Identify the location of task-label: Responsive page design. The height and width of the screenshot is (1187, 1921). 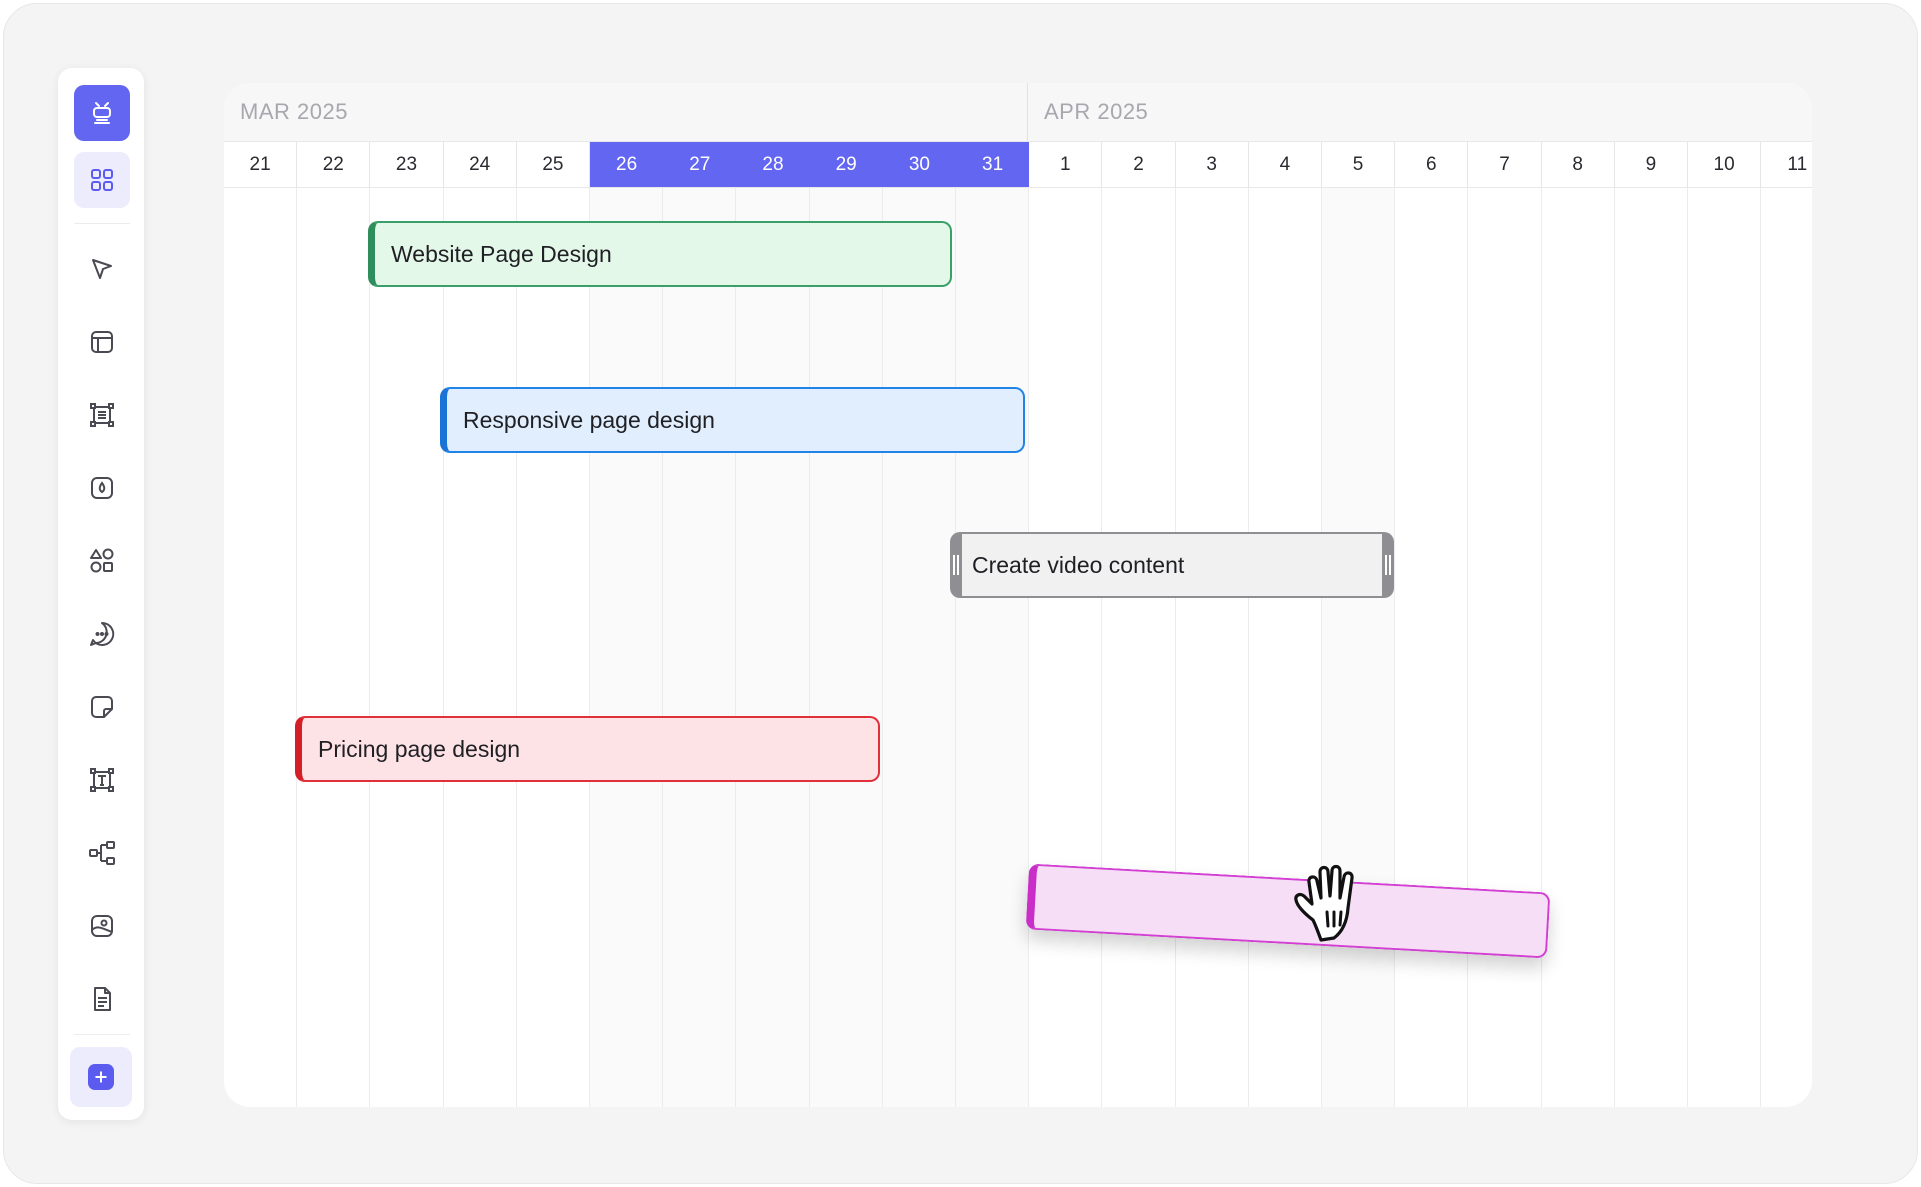
(589, 419).